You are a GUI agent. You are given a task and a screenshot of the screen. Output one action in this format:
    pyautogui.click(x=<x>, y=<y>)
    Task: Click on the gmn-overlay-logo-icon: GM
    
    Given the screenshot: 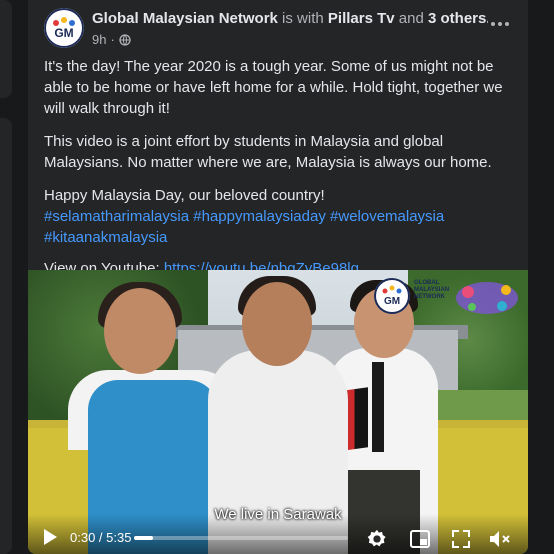 What is the action you would take?
    pyautogui.click(x=392, y=296)
    